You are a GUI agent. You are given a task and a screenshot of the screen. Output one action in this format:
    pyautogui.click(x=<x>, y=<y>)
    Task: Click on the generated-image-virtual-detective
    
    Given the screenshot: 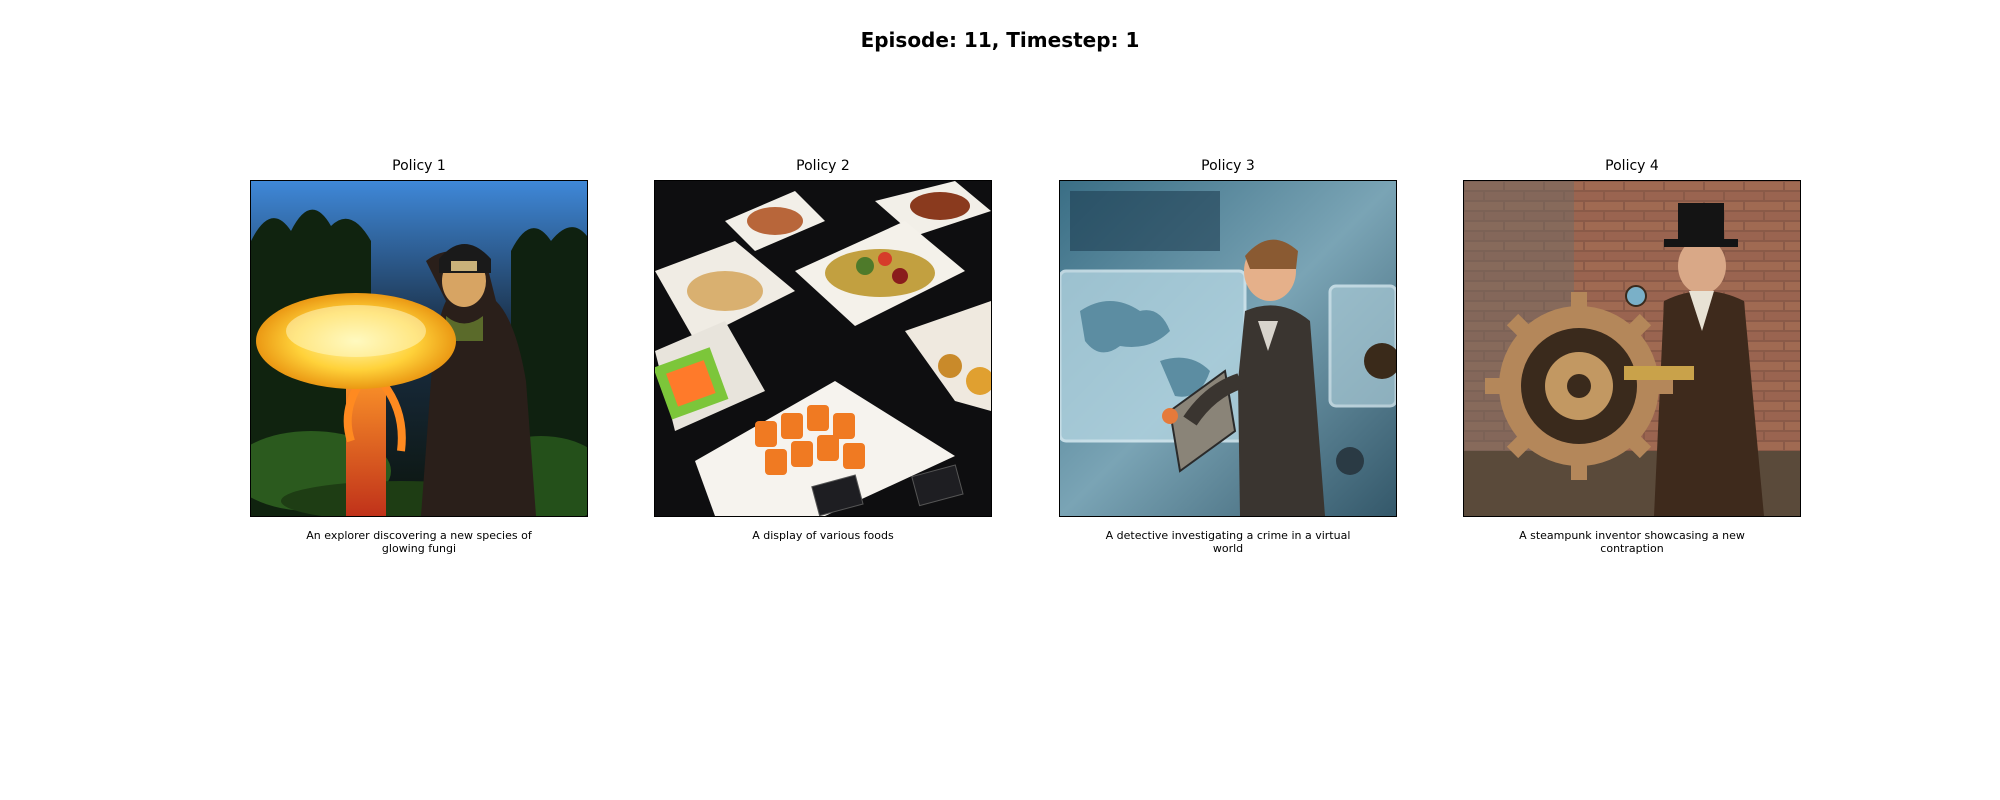 What is the action you would take?
    pyautogui.click(x=1228, y=348)
    